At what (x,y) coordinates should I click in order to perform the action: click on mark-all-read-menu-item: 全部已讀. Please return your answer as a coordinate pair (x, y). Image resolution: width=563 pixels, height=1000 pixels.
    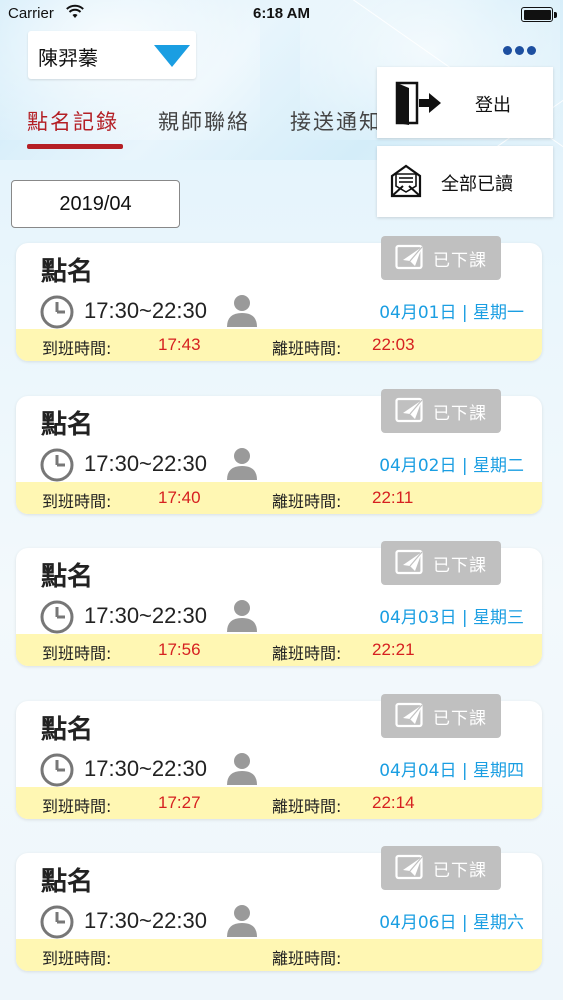
    Looking at the image, I should click on (465, 181).